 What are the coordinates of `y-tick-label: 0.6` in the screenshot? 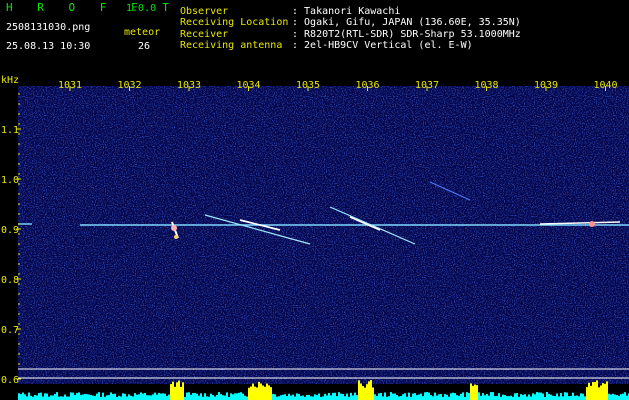 It's located at (10, 380).